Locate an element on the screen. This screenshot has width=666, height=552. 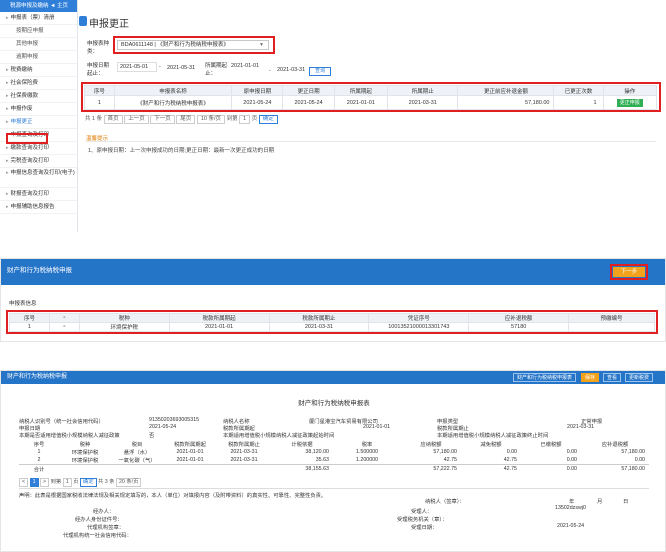
cell: 2 is located at coordinates (39, 460).